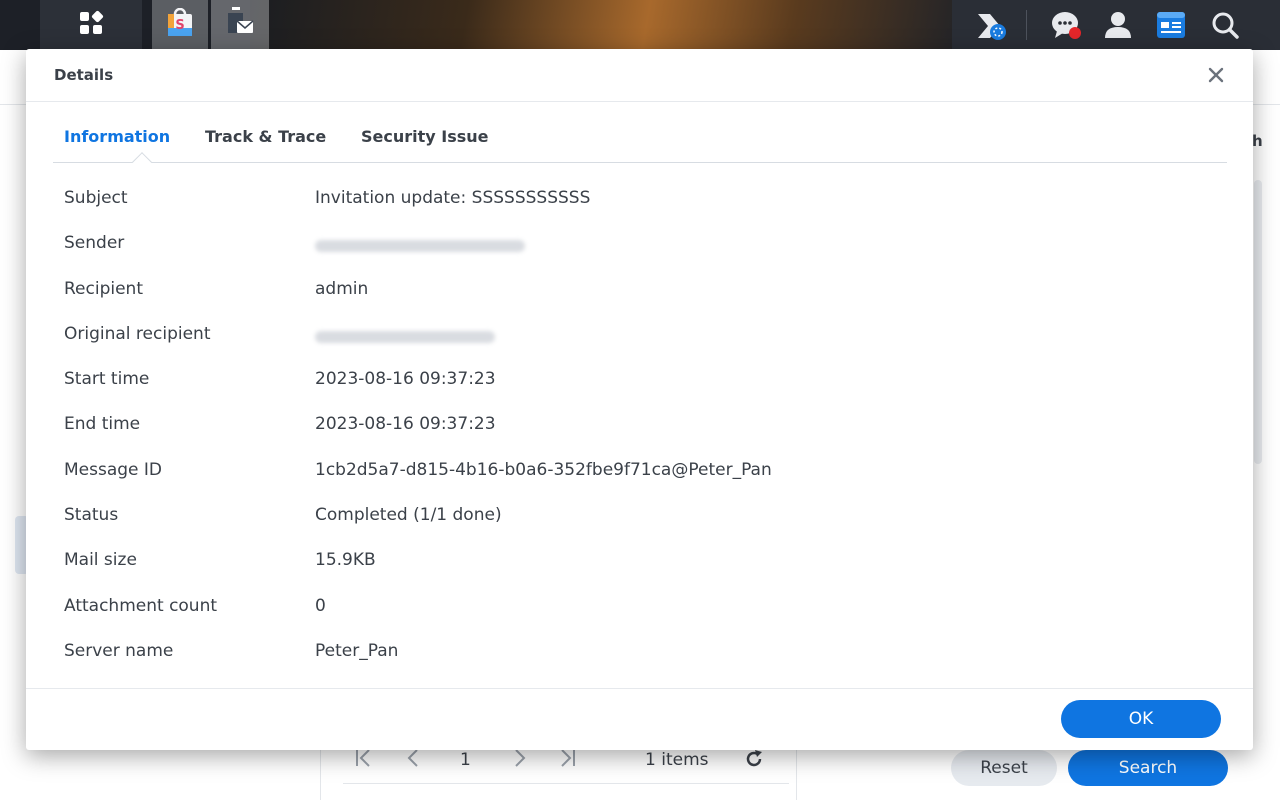 The height and width of the screenshot is (800, 1280). Describe the element at coordinates (94, 243) in the screenshot. I see `field-label: Sender` at that location.